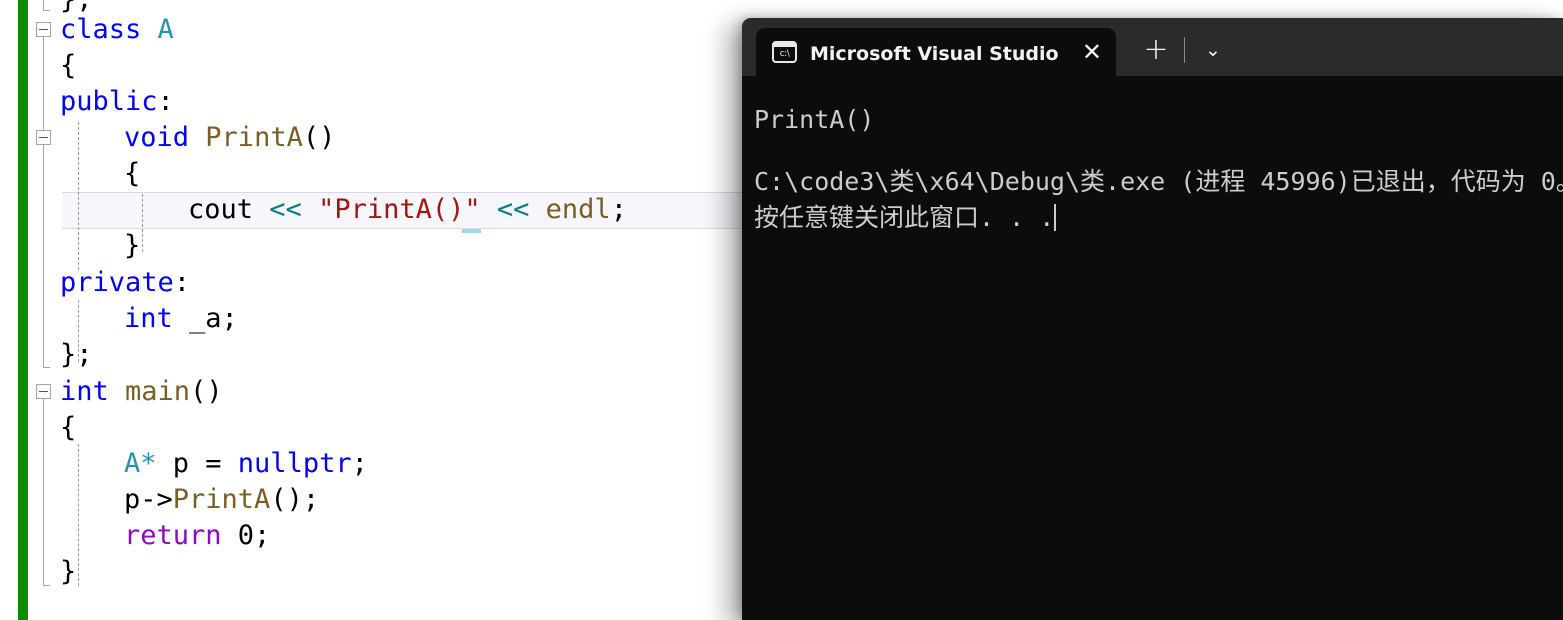  What do you see at coordinates (310, 209) in the screenshot?
I see `token-space3` at bounding box center [310, 209].